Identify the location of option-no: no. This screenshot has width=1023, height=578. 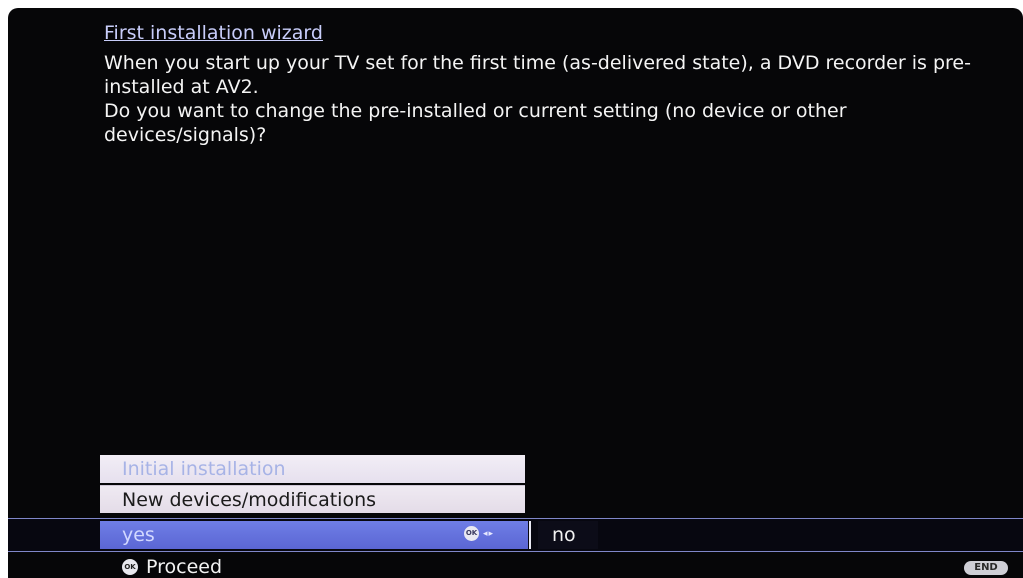
(568, 535).